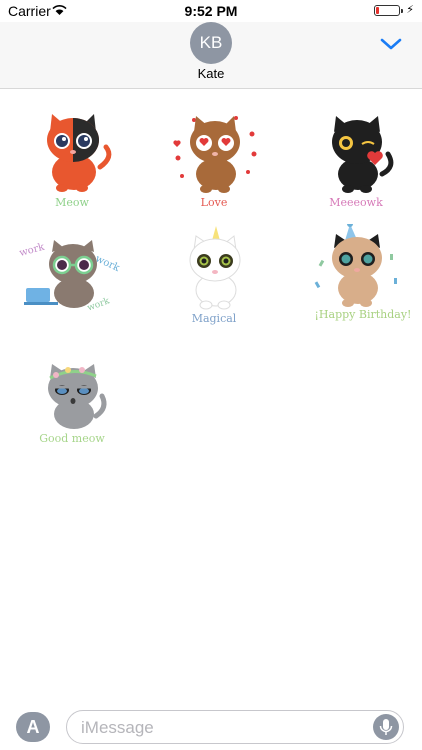 The width and height of the screenshot is (422, 750). Describe the element at coordinates (211, 73) in the screenshot. I see `contact-name: Kate` at that location.